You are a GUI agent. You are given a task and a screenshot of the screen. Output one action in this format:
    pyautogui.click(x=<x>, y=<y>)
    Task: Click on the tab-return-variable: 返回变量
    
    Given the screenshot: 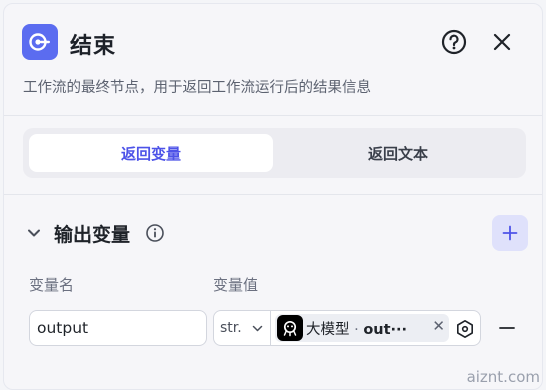 What is the action you would take?
    pyautogui.click(x=151, y=153)
    